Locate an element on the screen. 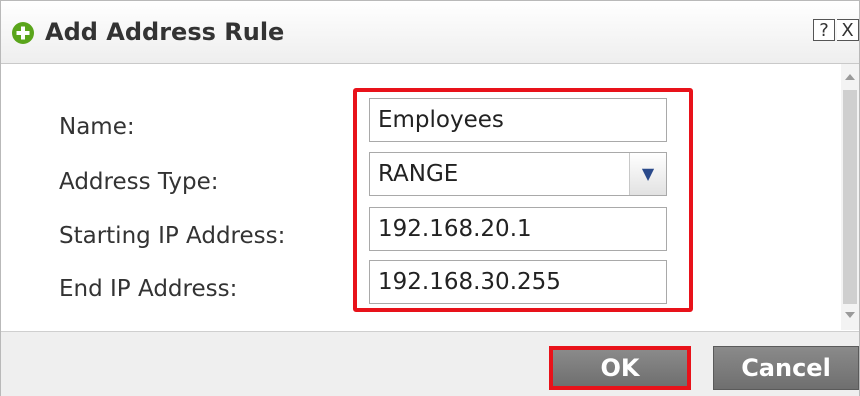 The height and width of the screenshot is (396, 860). name-label: Name: is located at coordinates (97, 127).